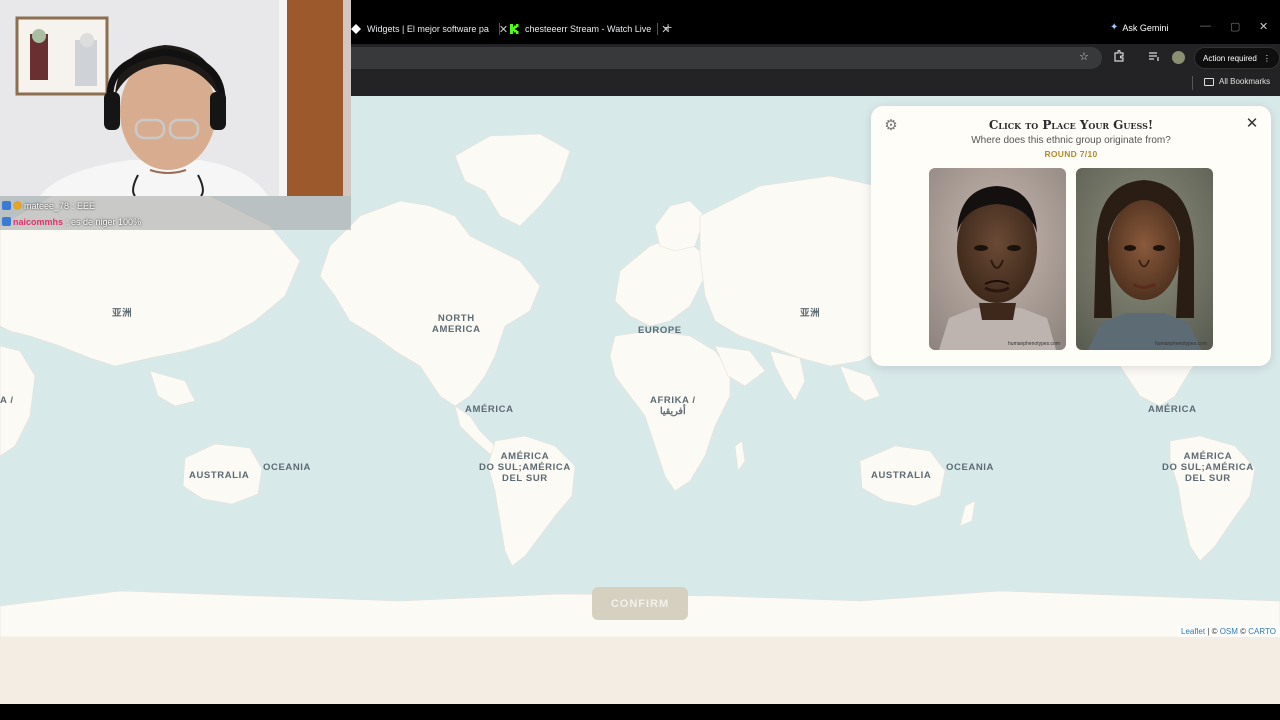 Image resolution: width=1280 pixels, height=720 pixels. I want to click on kebab-menu-icon: ⋮, so click(1266, 58).